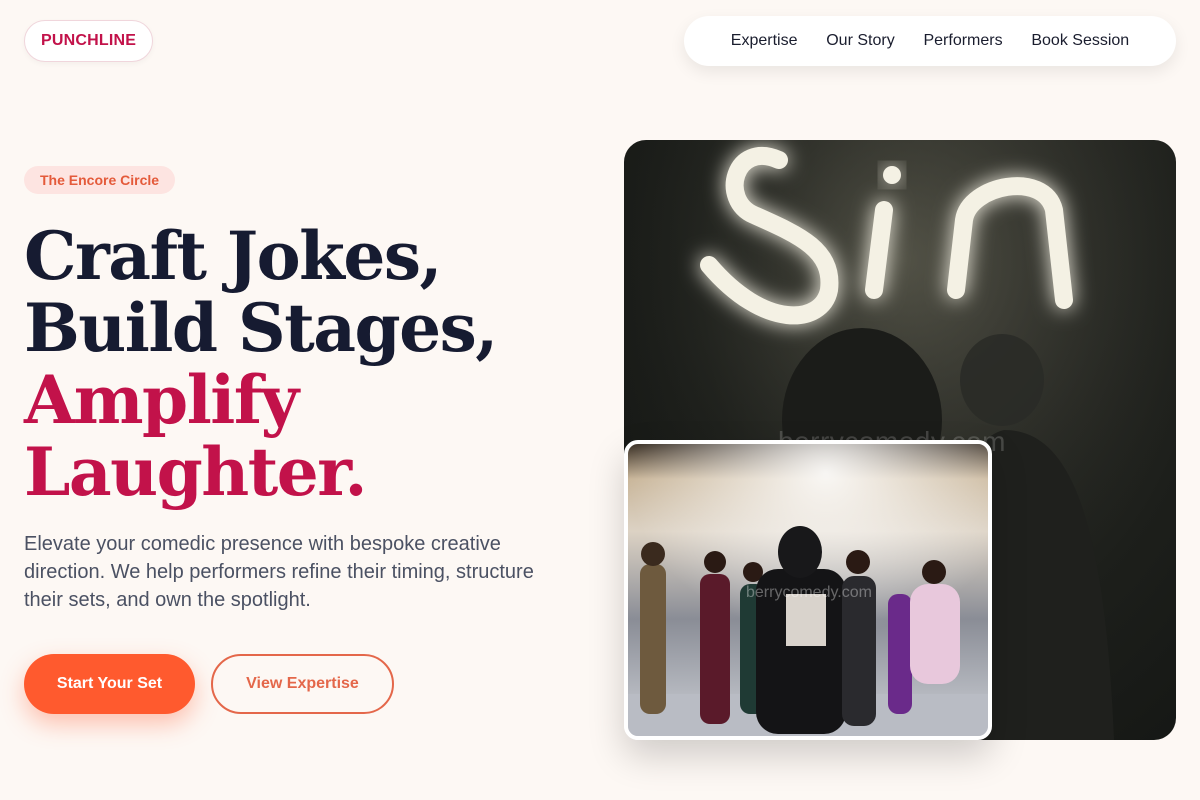 This screenshot has height=800, width=1200. What do you see at coordinates (860, 41) in the screenshot?
I see `nav-item-our-story: Our Story` at bounding box center [860, 41].